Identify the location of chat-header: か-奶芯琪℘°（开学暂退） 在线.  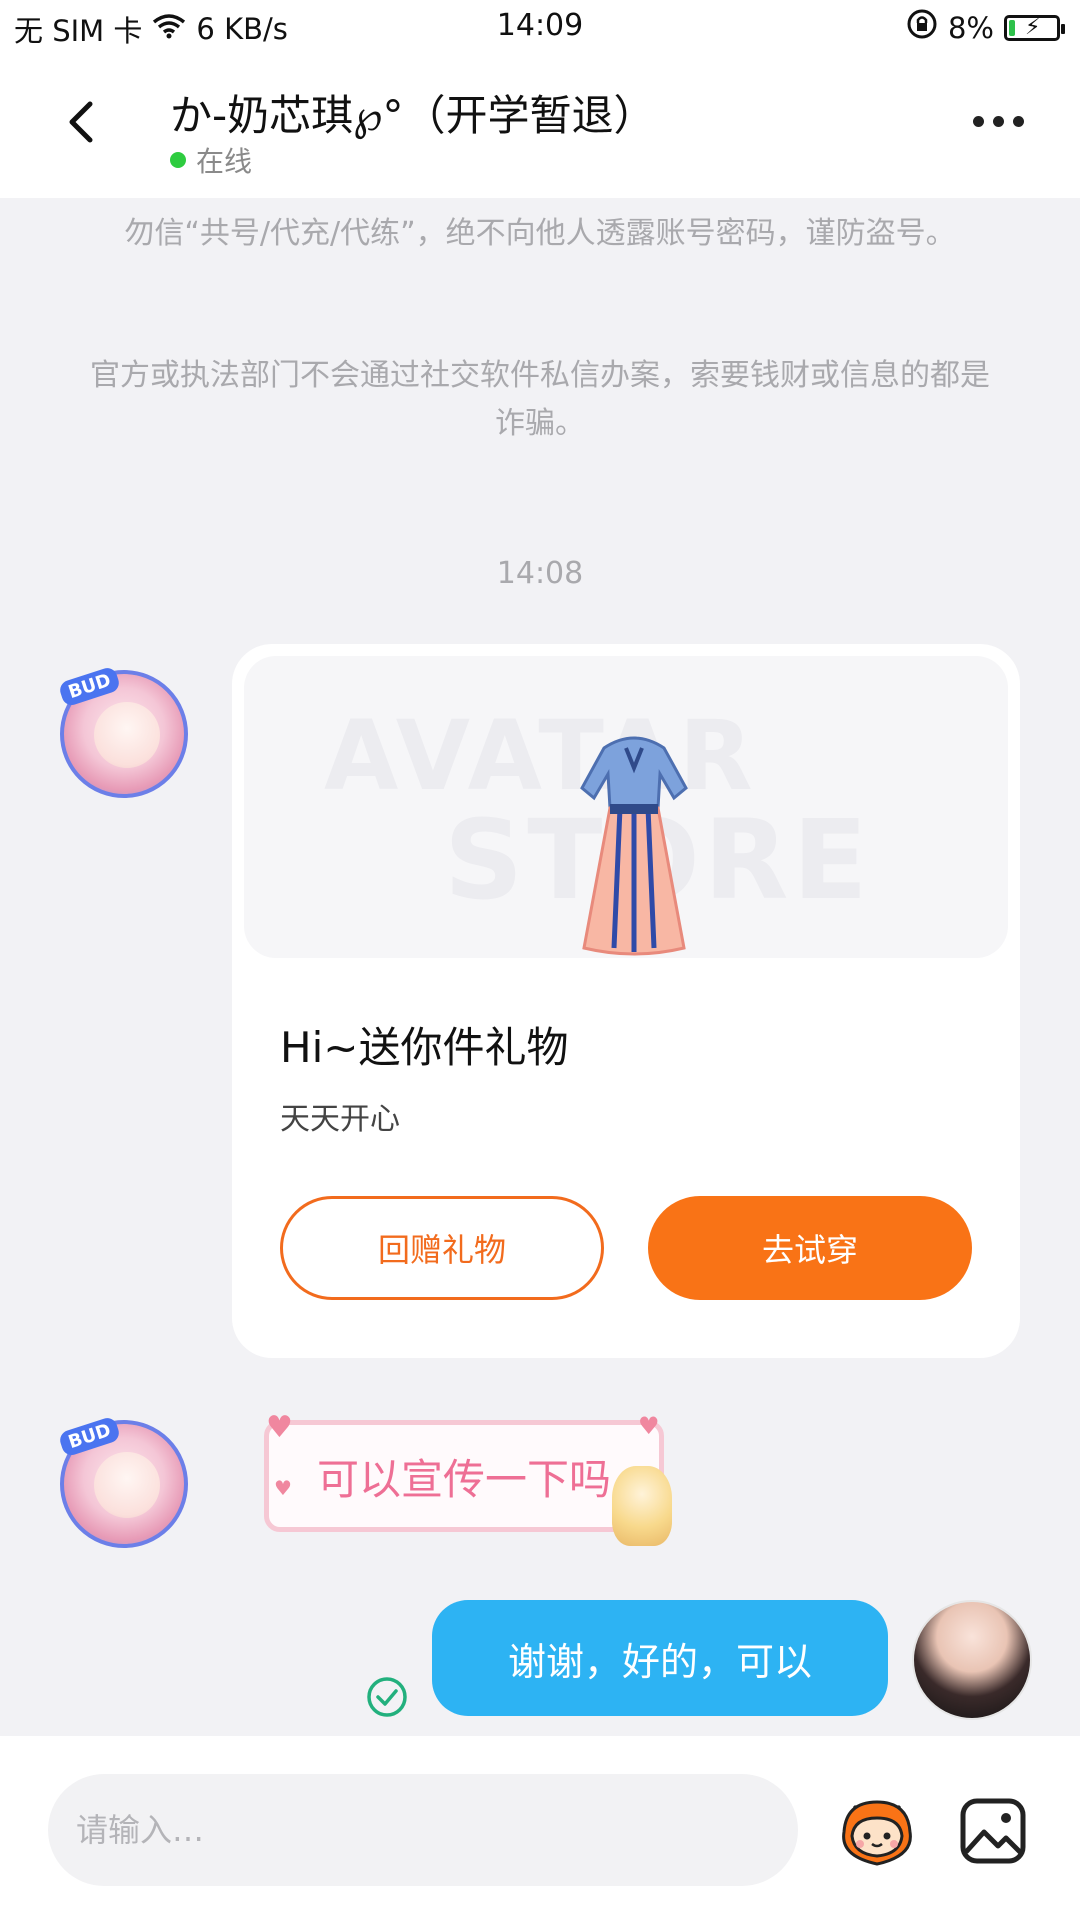
(540, 127).